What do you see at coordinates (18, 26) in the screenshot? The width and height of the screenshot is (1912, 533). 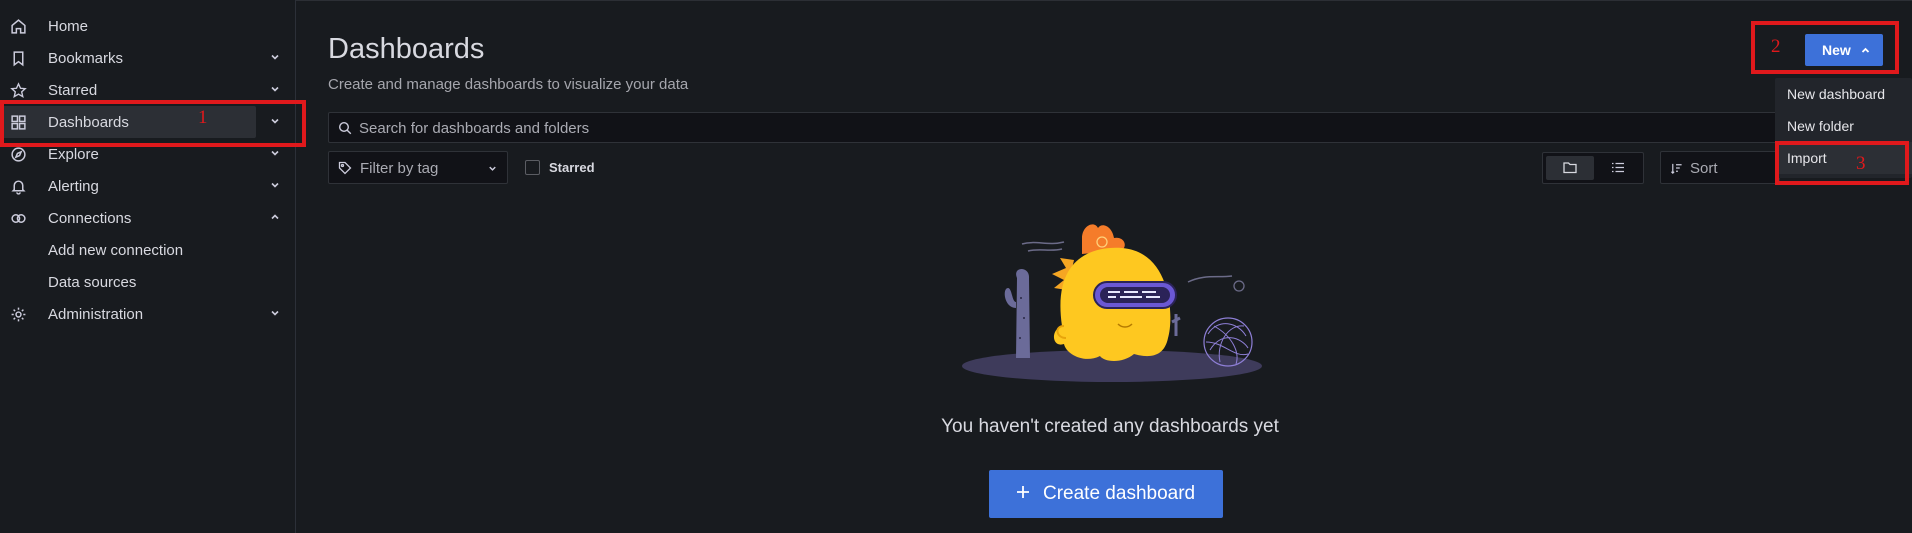 I see `home-icon` at bounding box center [18, 26].